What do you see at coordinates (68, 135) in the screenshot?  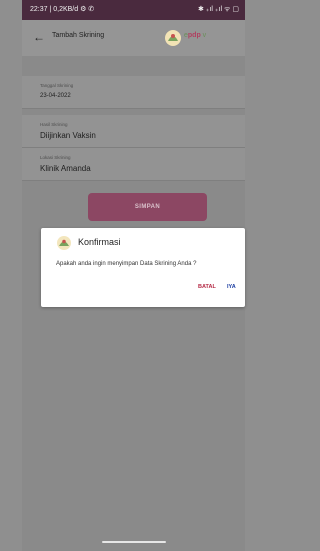 I see `field-value: Diijinkan Vaksin` at bounding box center [68, 135].